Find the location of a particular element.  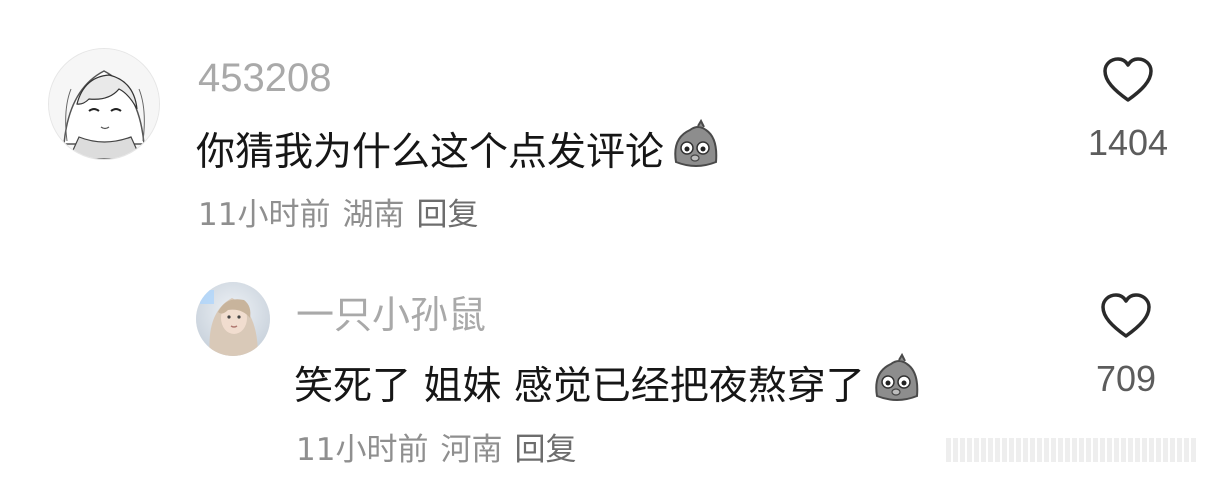

location: 河南 is located at coordinates (471, 450).